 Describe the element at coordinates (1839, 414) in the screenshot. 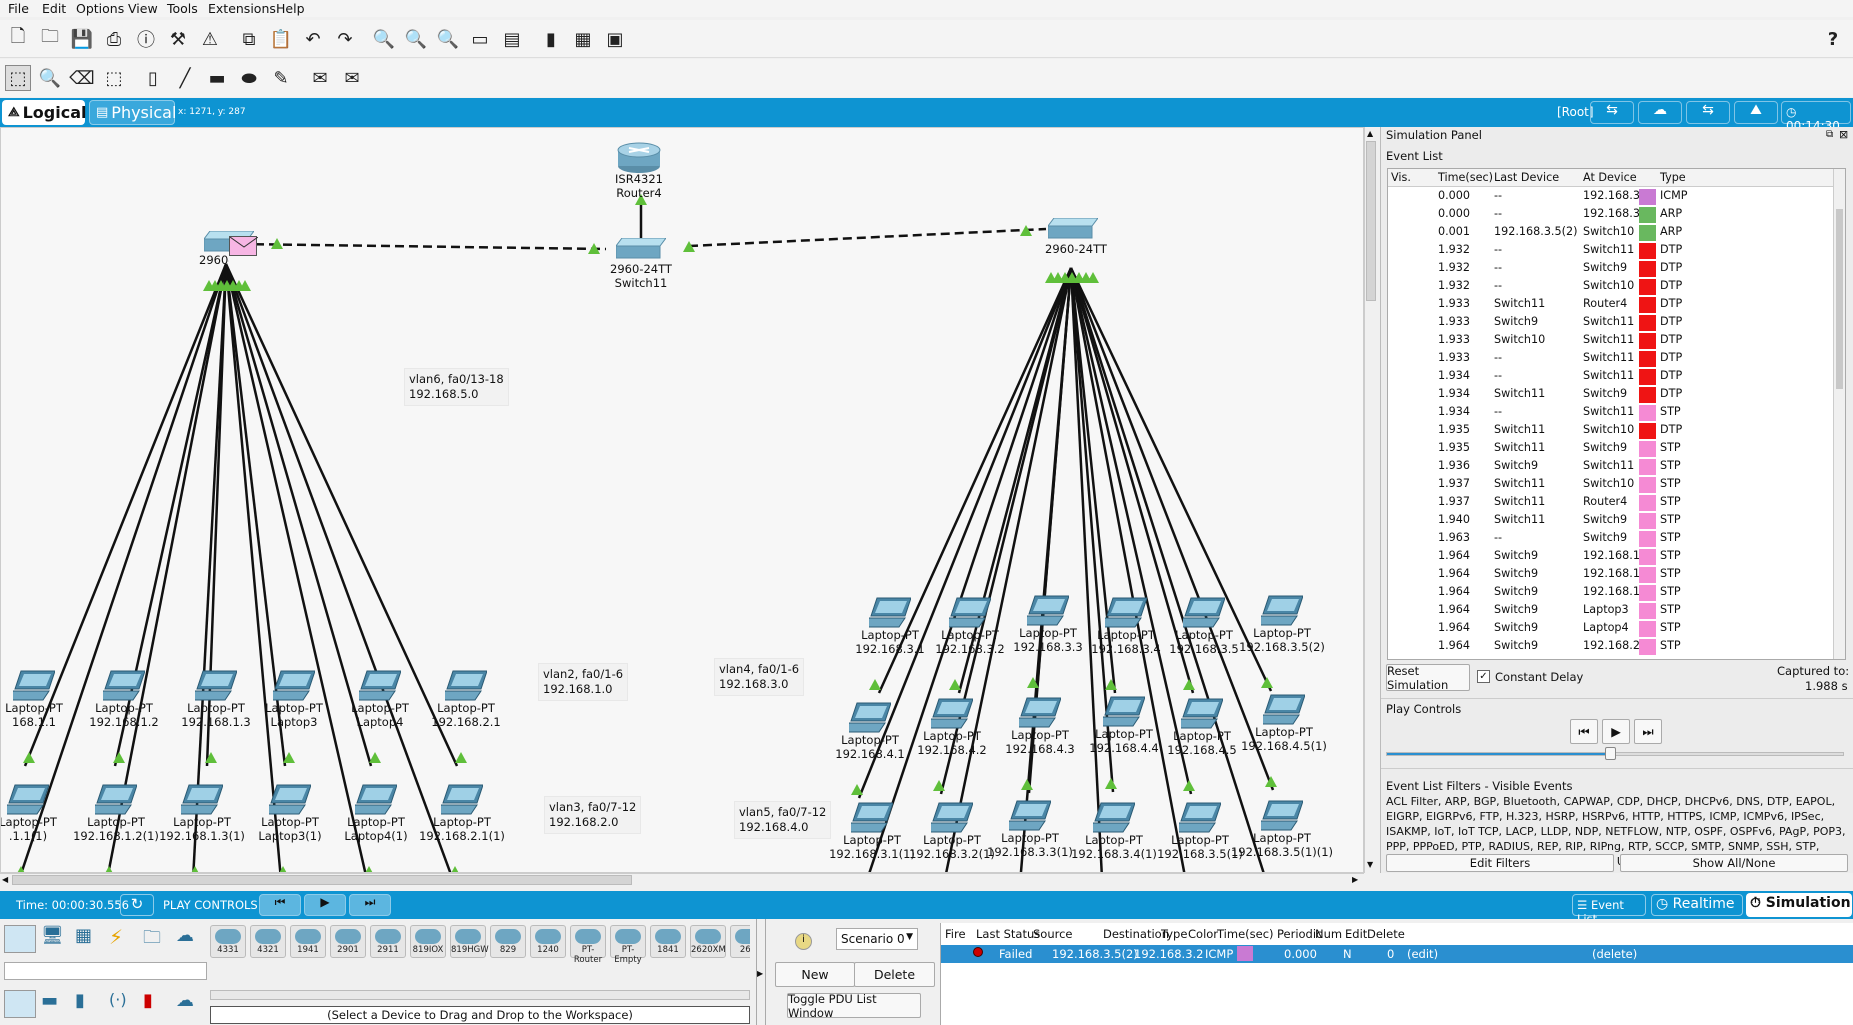

I see `event-list-scrollbar` at that location.